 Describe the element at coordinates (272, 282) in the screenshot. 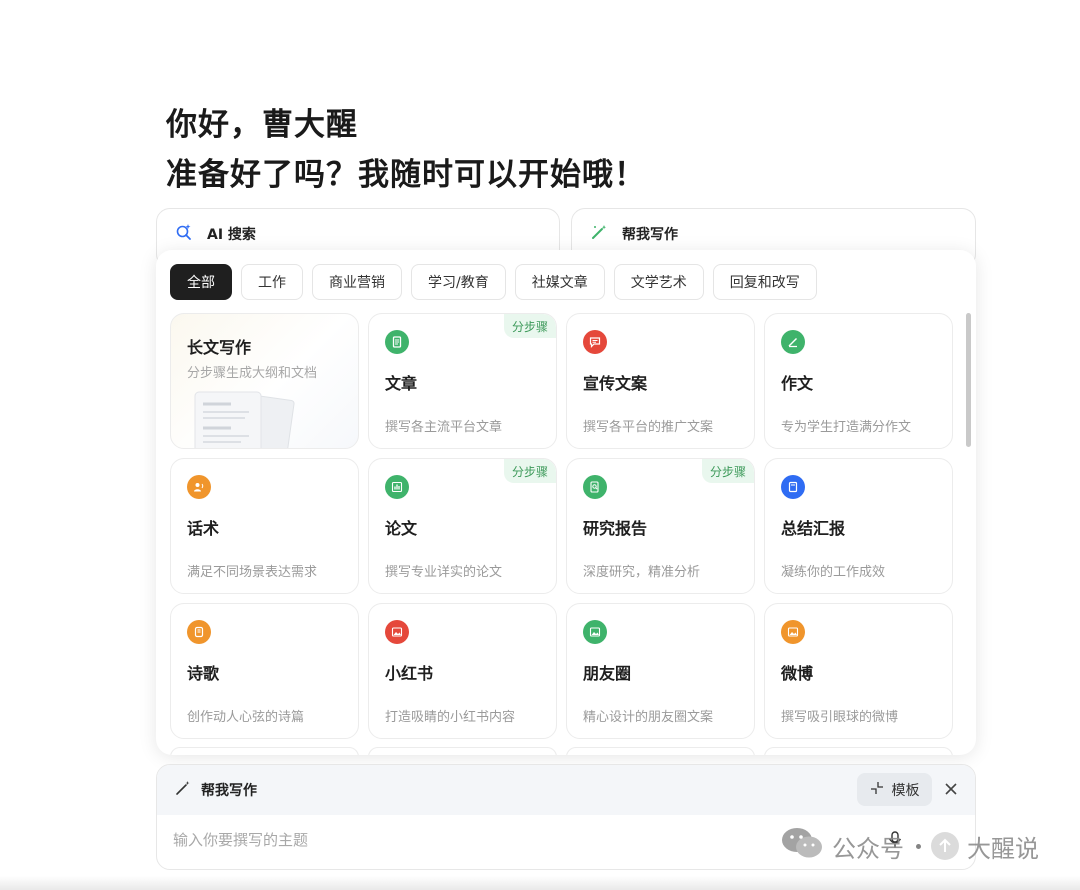

I see `tab-work: 工作` at that location.